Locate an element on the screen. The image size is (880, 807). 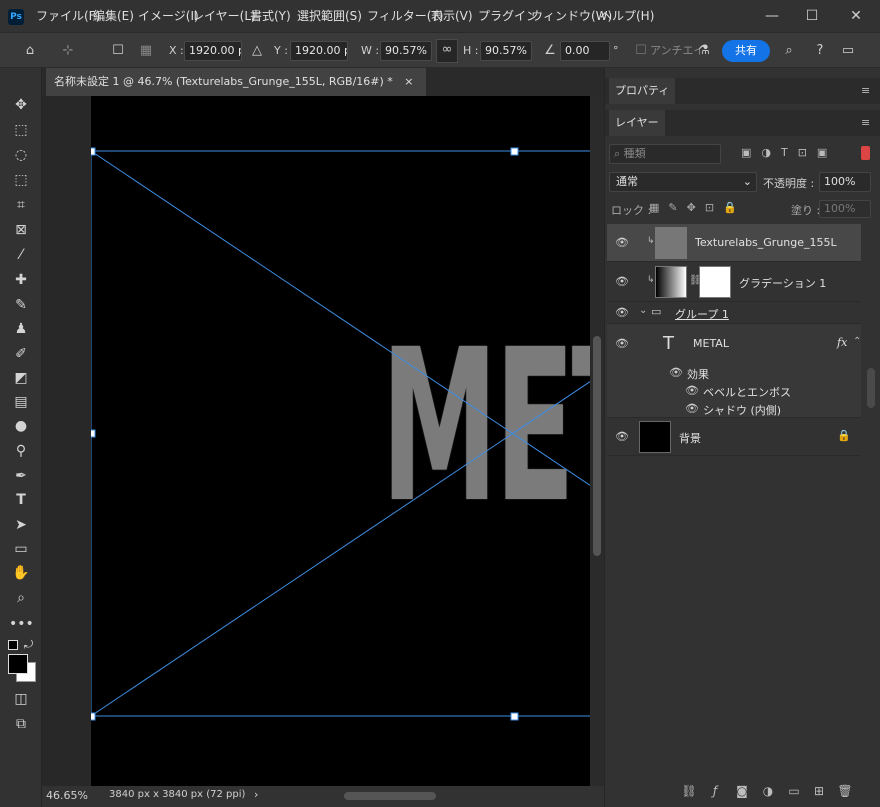
foreground-color-swatch is located at coordinates (18, 664).